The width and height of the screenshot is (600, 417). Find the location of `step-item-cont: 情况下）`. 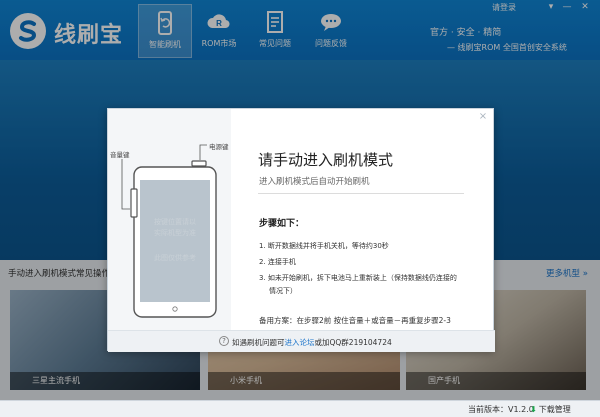

step-item-cont: 情况下） is located at coordinates (283, 291).